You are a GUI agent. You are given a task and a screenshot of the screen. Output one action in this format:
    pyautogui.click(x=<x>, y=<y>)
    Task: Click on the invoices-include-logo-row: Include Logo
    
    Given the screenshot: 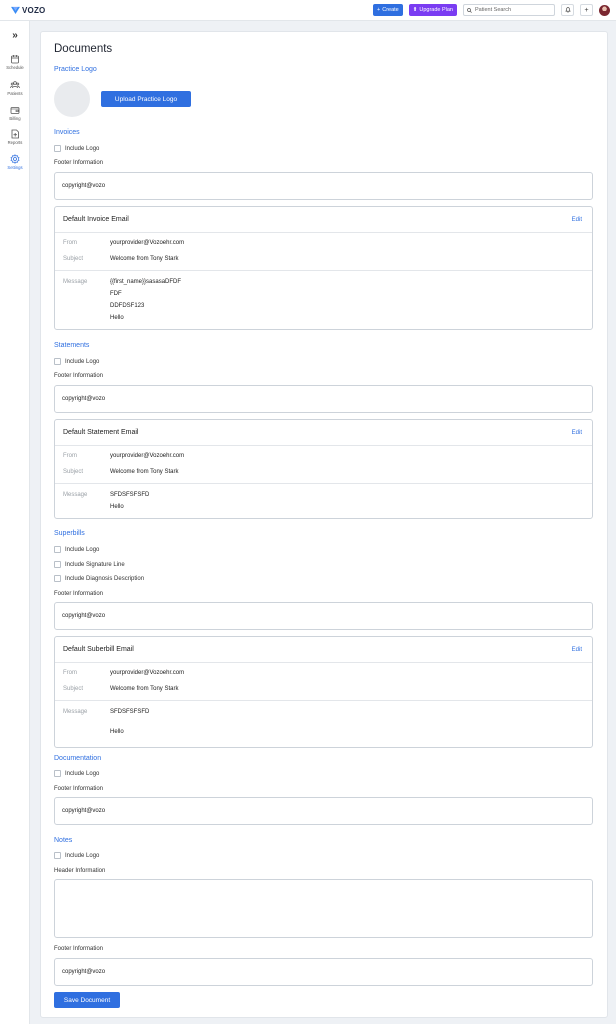 What is the action you would take?
    pyautogui.click(x=76, y=148)
    